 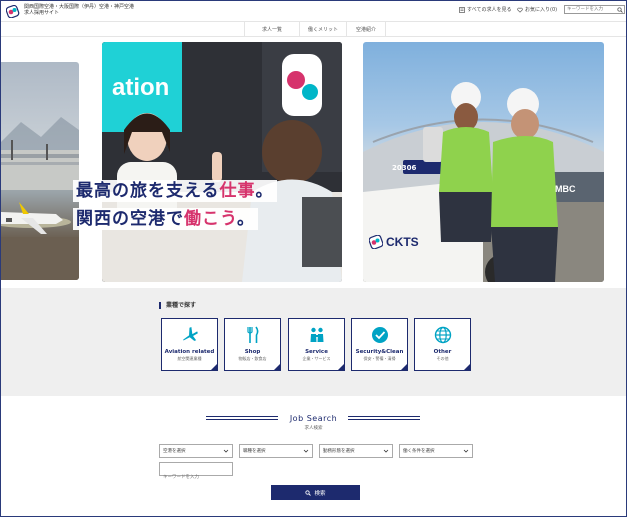 I want to click on category-card-aviation: Aviation related 航空関連業種, so click(x=189, y=344).